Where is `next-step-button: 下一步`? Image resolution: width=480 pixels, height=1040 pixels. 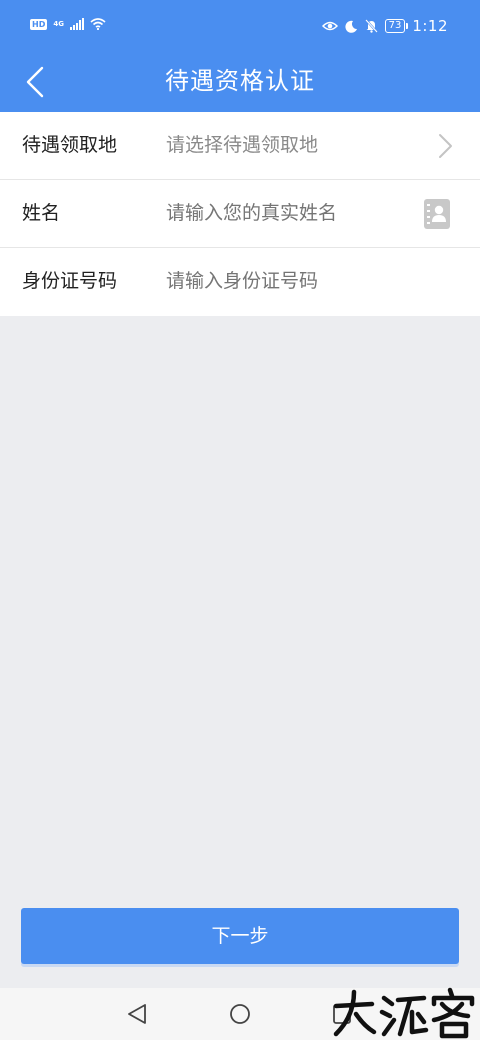
next-step-button: 下一步 is located at coordinates (240, 936).